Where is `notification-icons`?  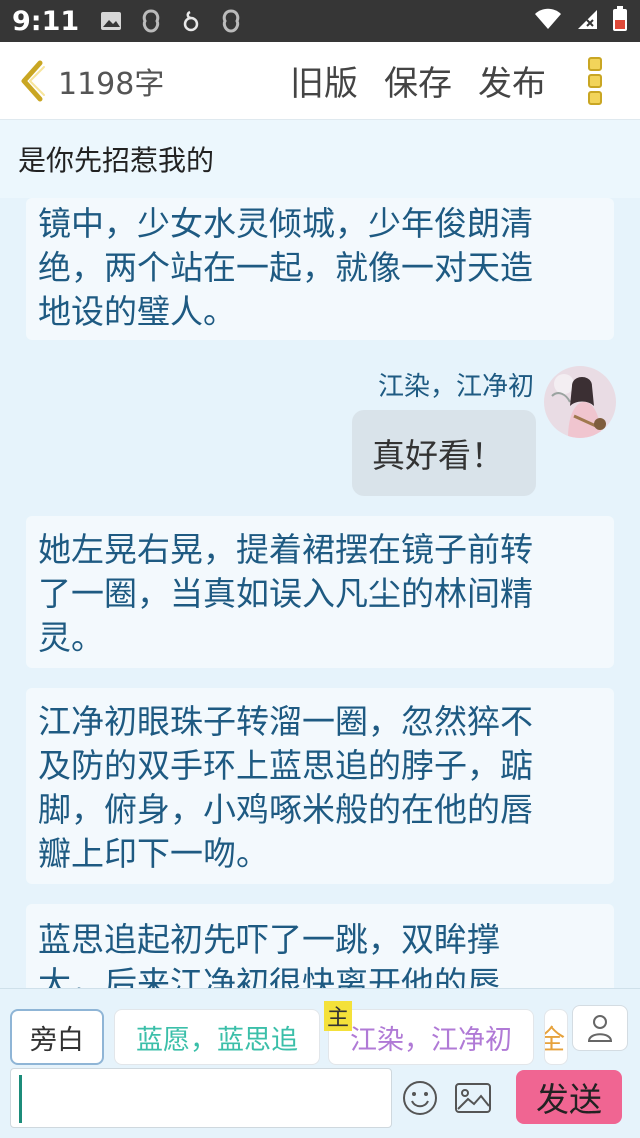
notification-icons is located at coordinates (171, 21).